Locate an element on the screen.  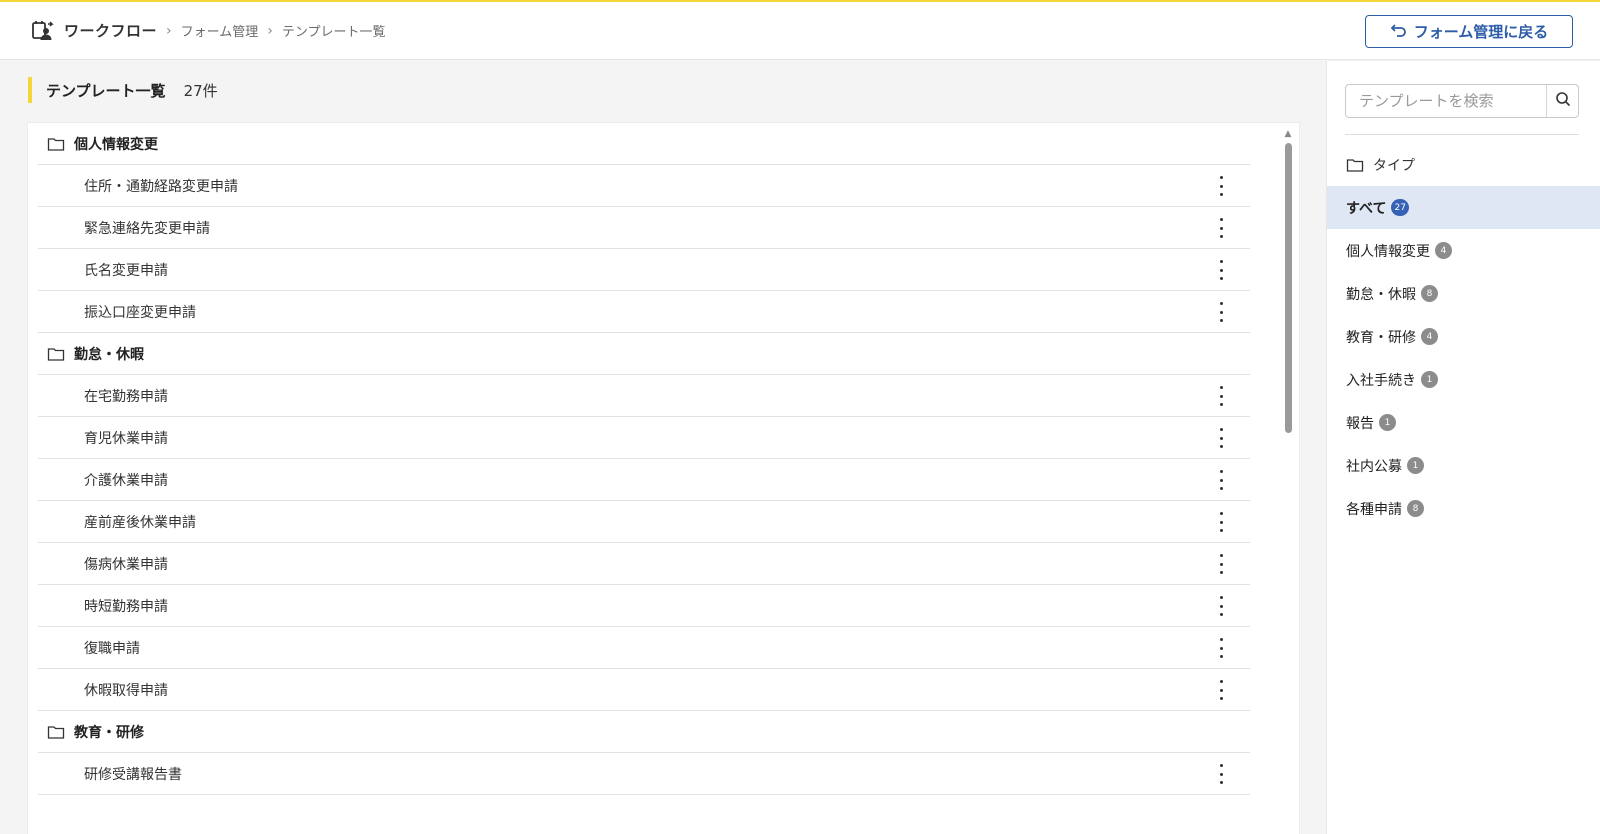
type-heading: タイプ is located at coordinates (1380, 165).